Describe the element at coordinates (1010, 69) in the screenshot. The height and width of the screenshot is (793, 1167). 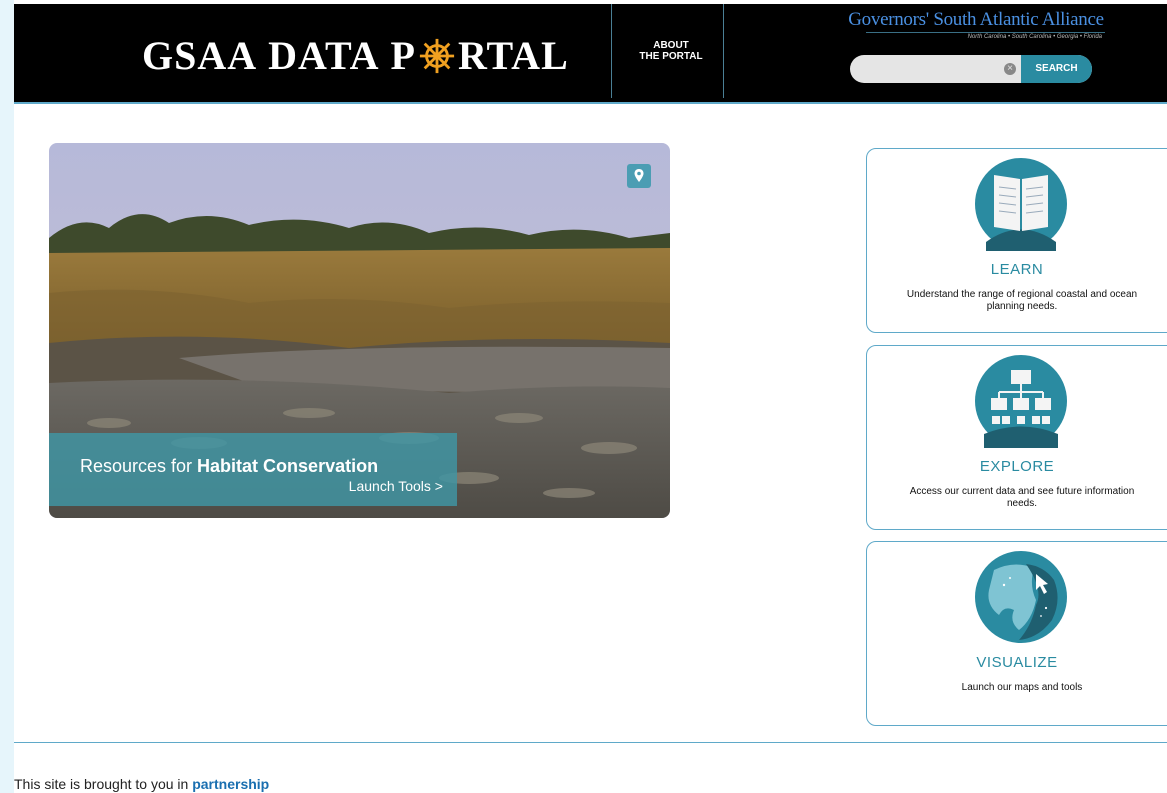
I see `clear-search-icon: ×` at that location.